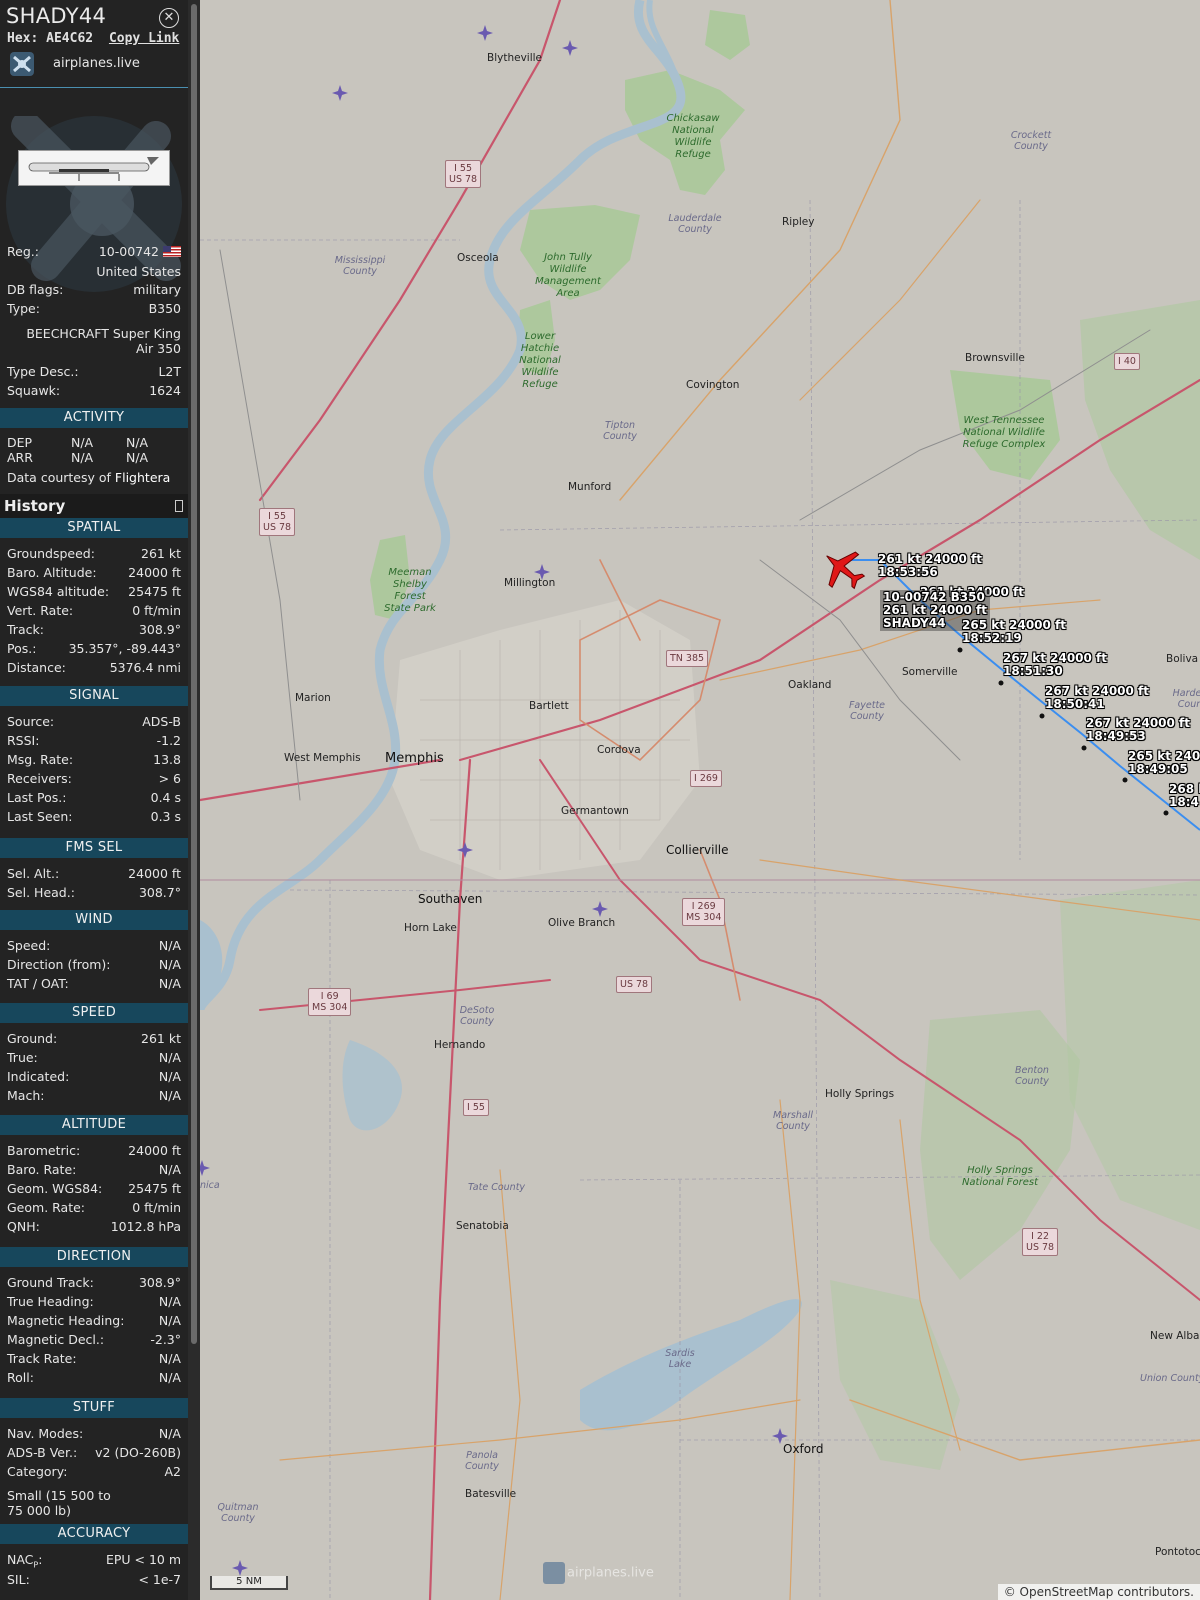 This screenshot has width=1200, height=1600. What do you see at coordinates (22, 64) in the screenshot?
I see `airplanes-live-logo-icon` at bounding box center [22, 64].